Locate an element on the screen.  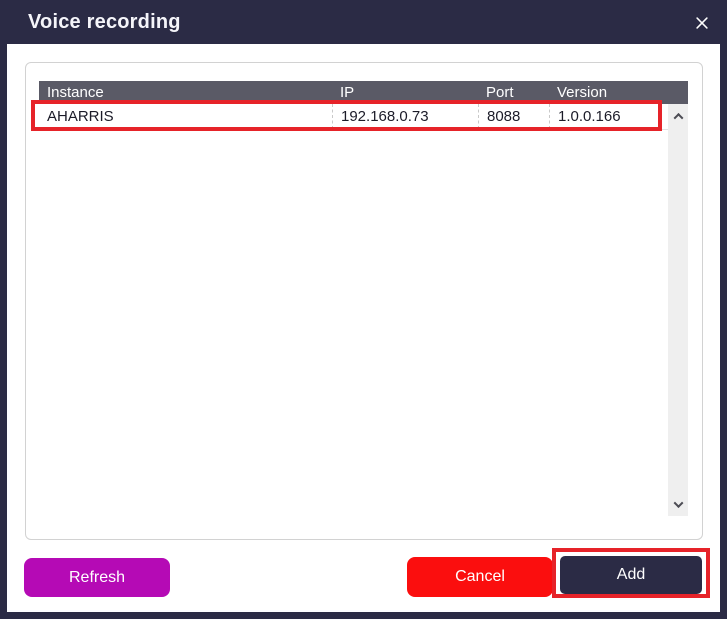
scroll-up-button is located at coordinates (678, 116).